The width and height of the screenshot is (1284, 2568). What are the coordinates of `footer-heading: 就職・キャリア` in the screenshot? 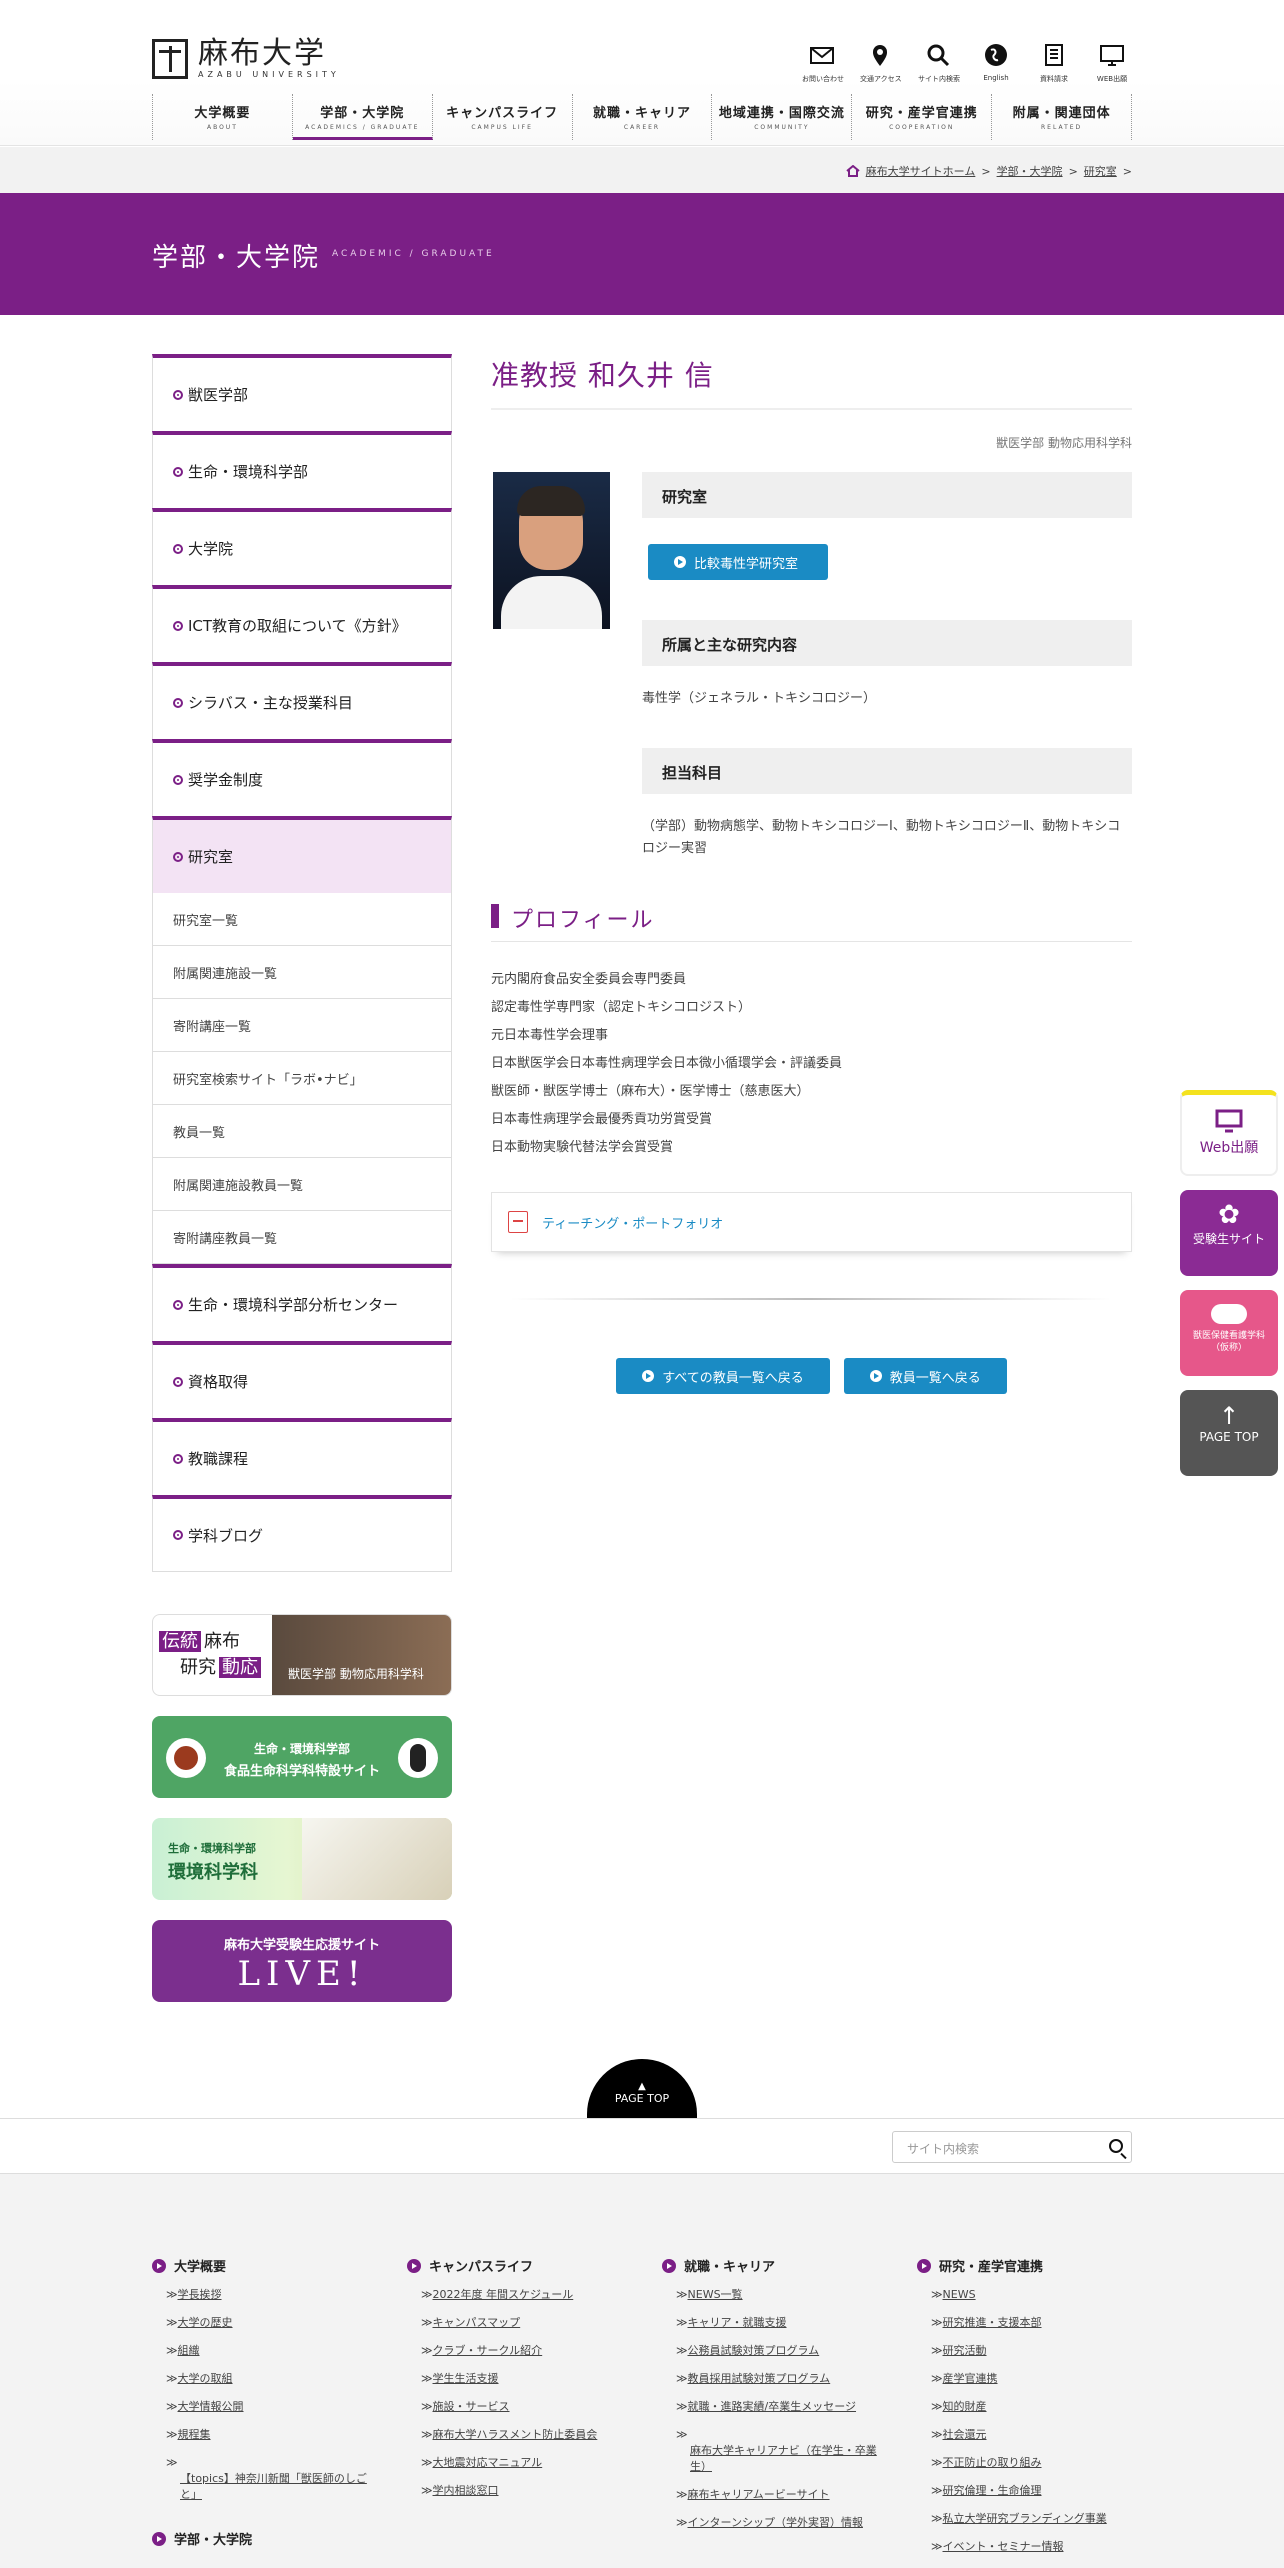 It's located at (777, 2265).